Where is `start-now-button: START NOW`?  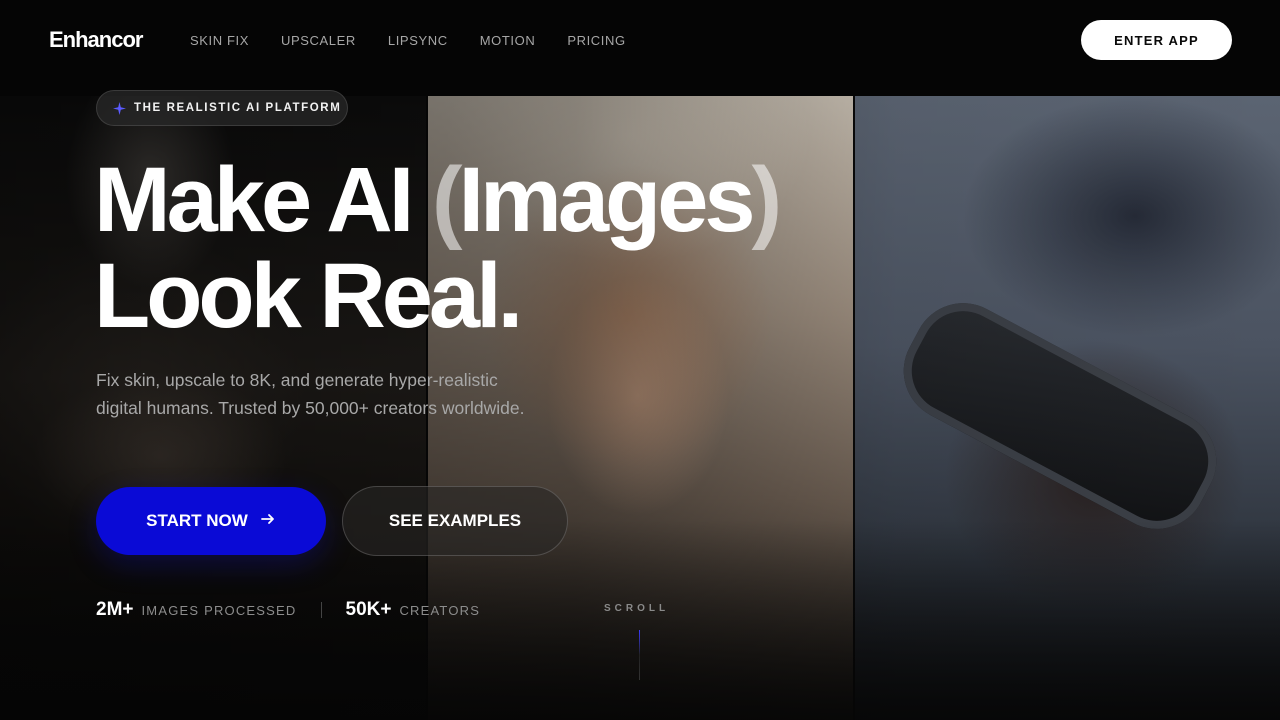 start-now-button: START NOW is located at coordinates (211, 521).